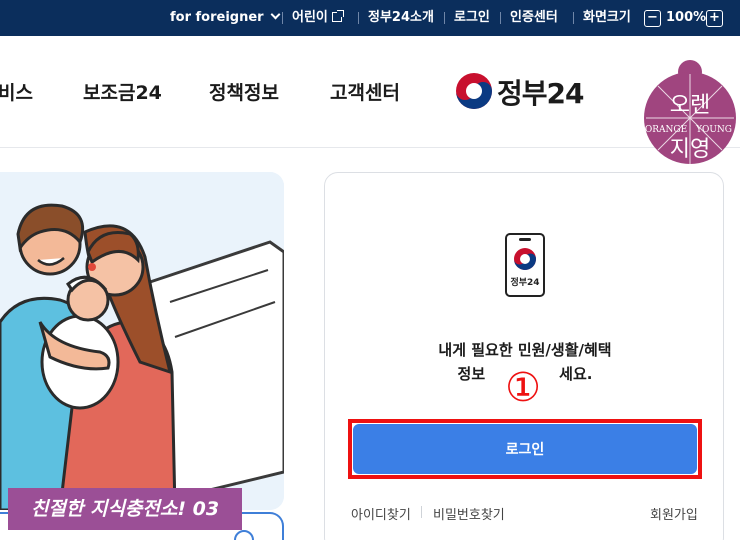 Image resolution: width=740 pixels, height=540 pixels. What do you see at coordinates (370, 147) in the screenshot?
I see `nav-divider` at bounding box center [370, 147].